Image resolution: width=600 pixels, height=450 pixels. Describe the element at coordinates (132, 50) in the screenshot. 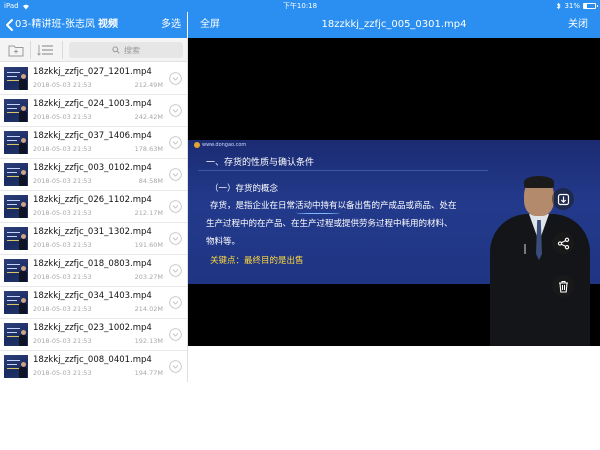

I see `search-placeholder: 搜索` at that location.